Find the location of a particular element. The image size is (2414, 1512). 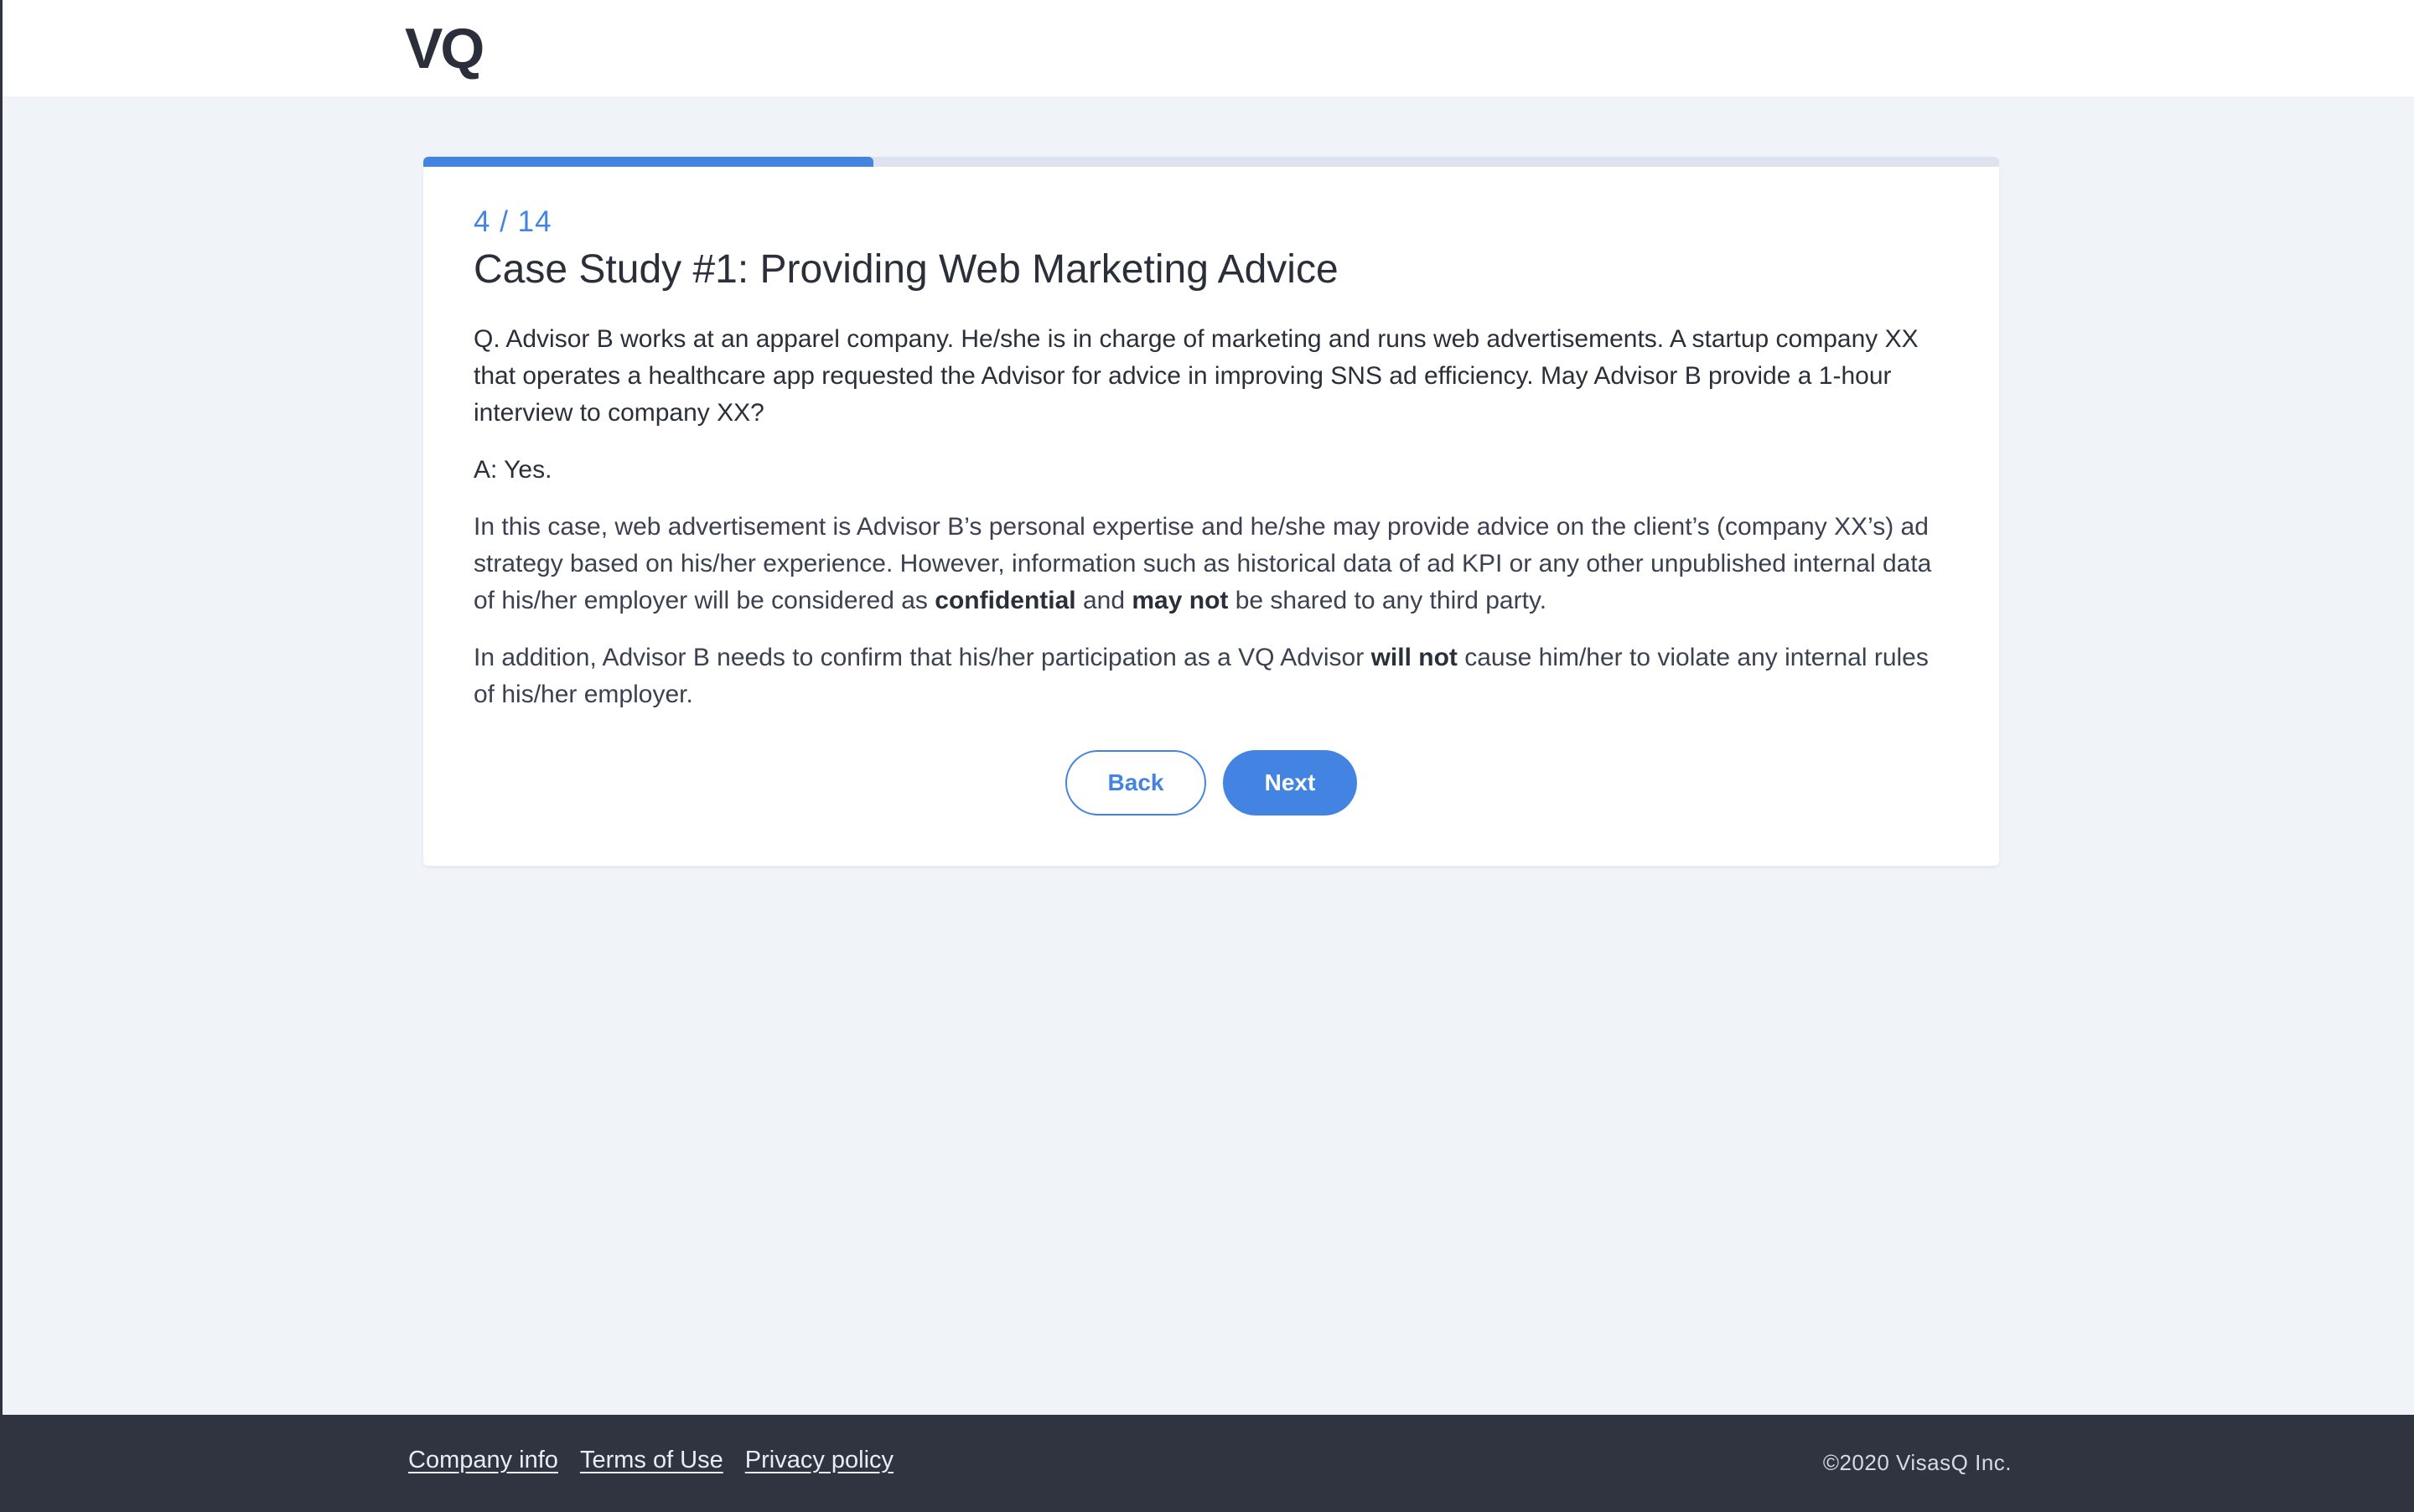

next-button: Next is located at coordinates (1290, 783).